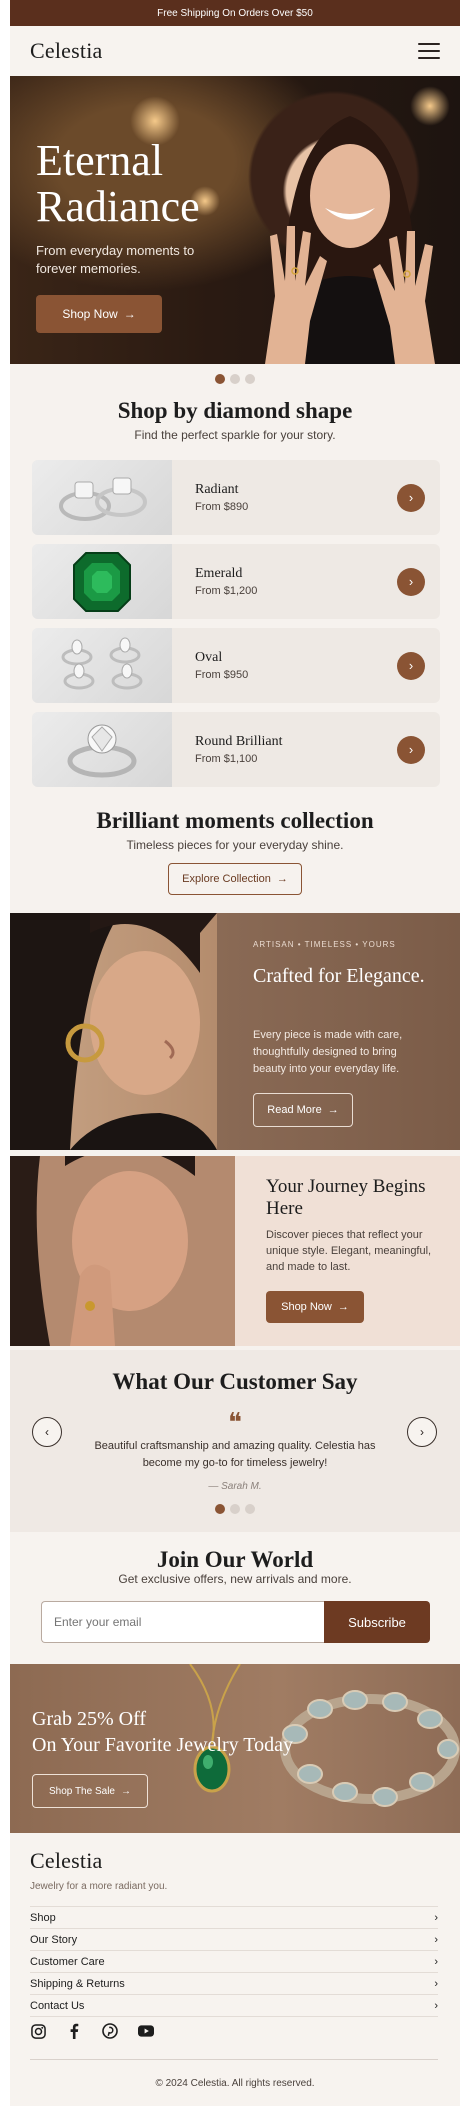 Image resolution: width=470 pixels, height=2106 pixels. What do you see at coordinates (66, 51) in the screenshot?
I see `logo: Celestia` at bounding box center [66, 51].